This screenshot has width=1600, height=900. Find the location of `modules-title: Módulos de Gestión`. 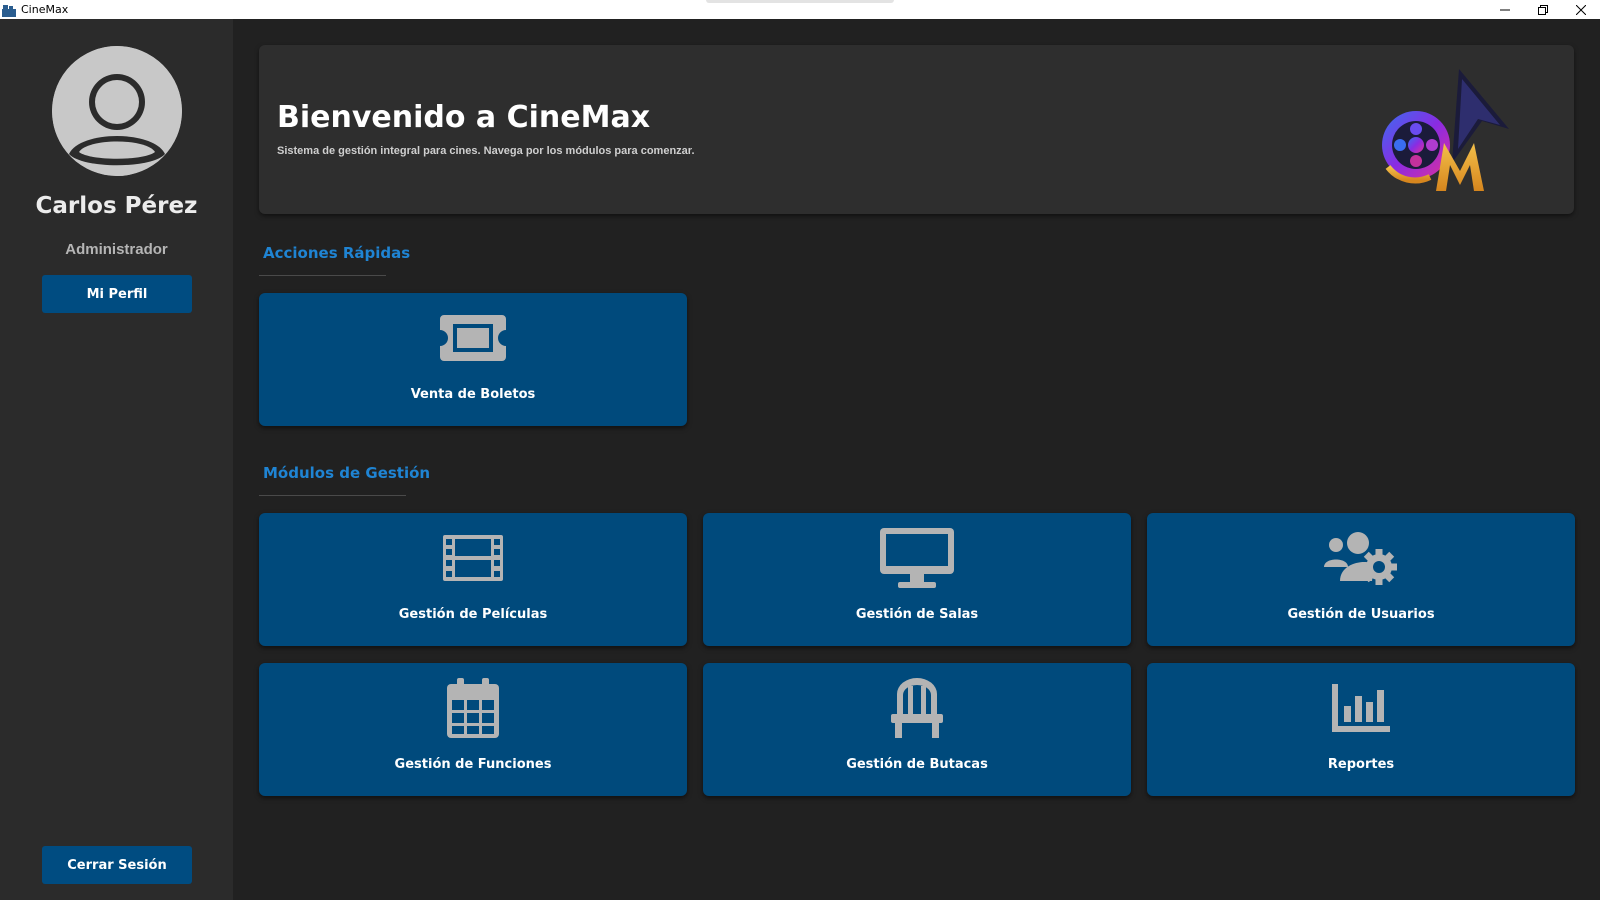

modules-title: Módulos de Gestión is located at coordinates (347, 473).